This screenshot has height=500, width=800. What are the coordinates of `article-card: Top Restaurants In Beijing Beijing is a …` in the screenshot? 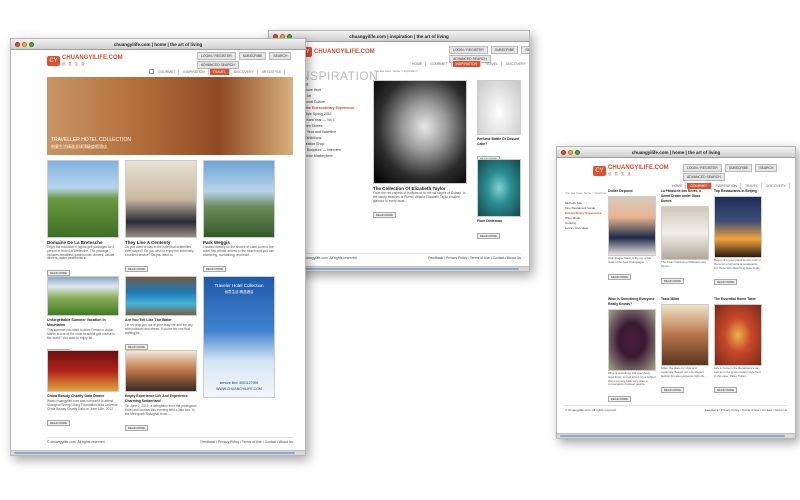 It's located at (738, 238).